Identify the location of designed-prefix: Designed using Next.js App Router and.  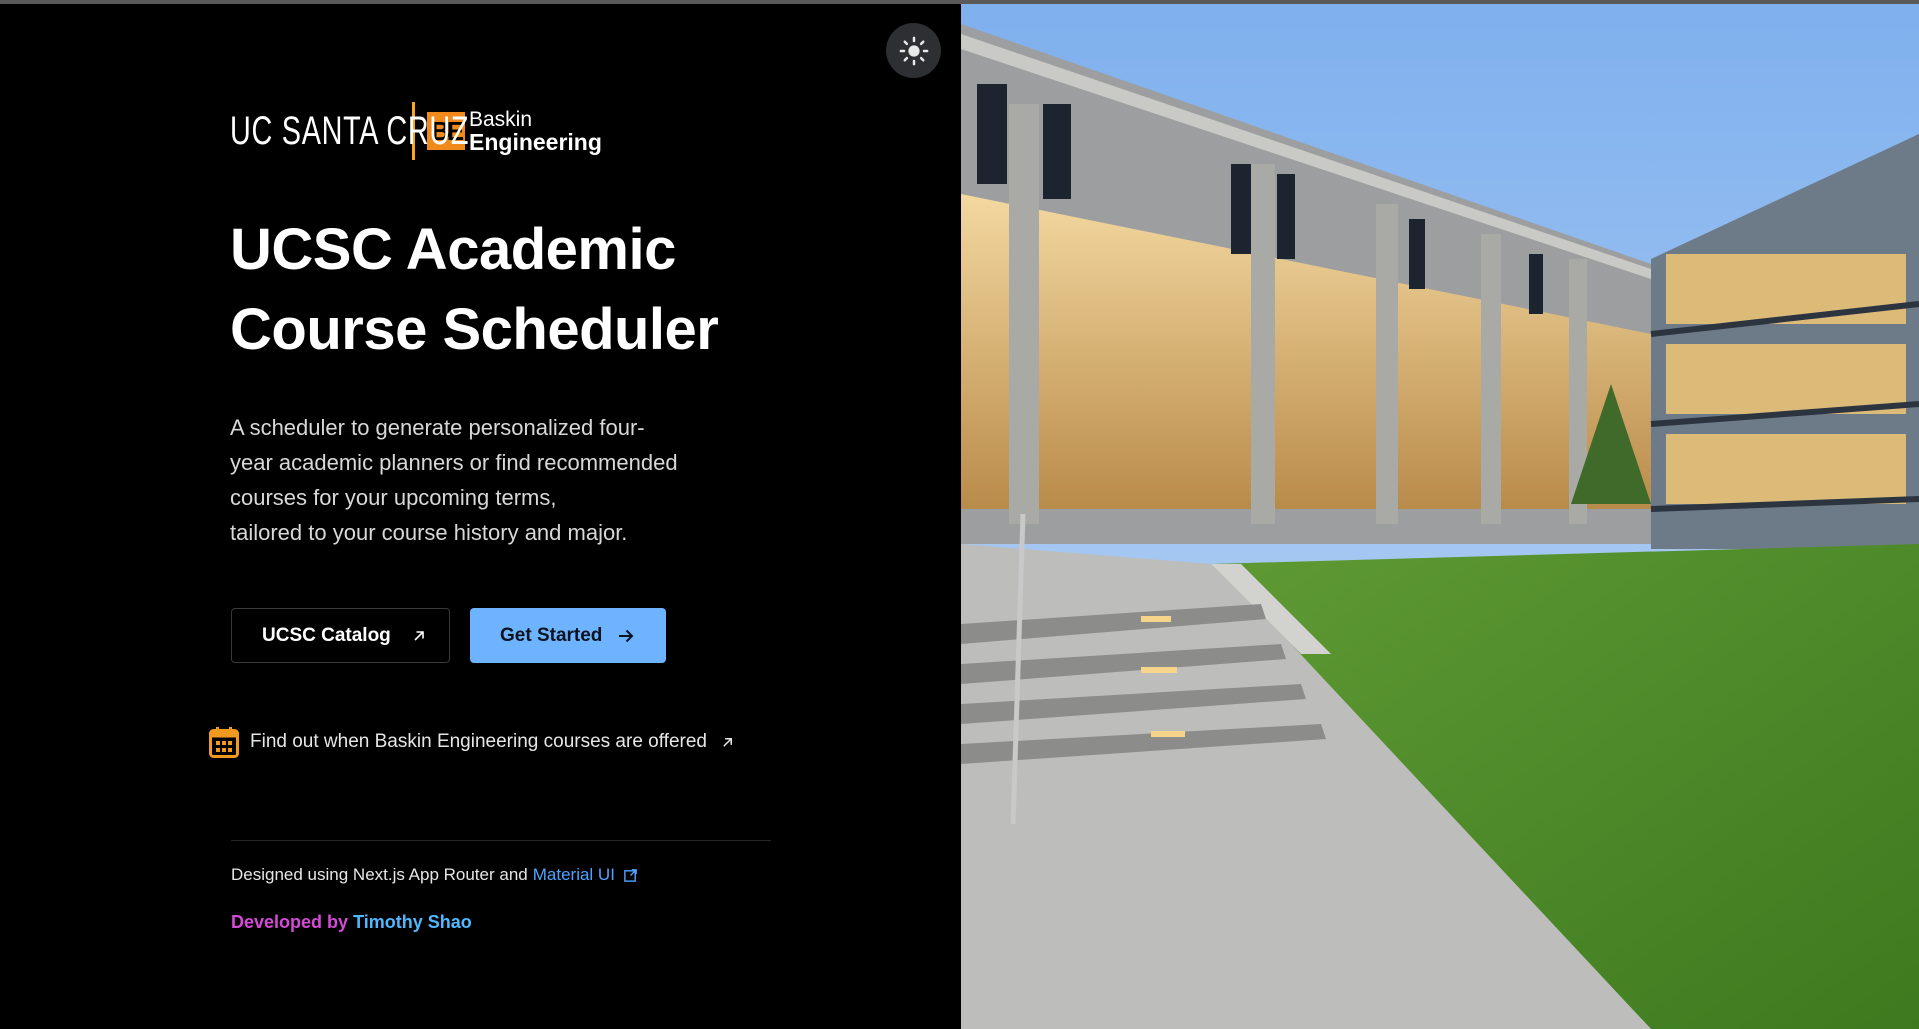
(379, 874).